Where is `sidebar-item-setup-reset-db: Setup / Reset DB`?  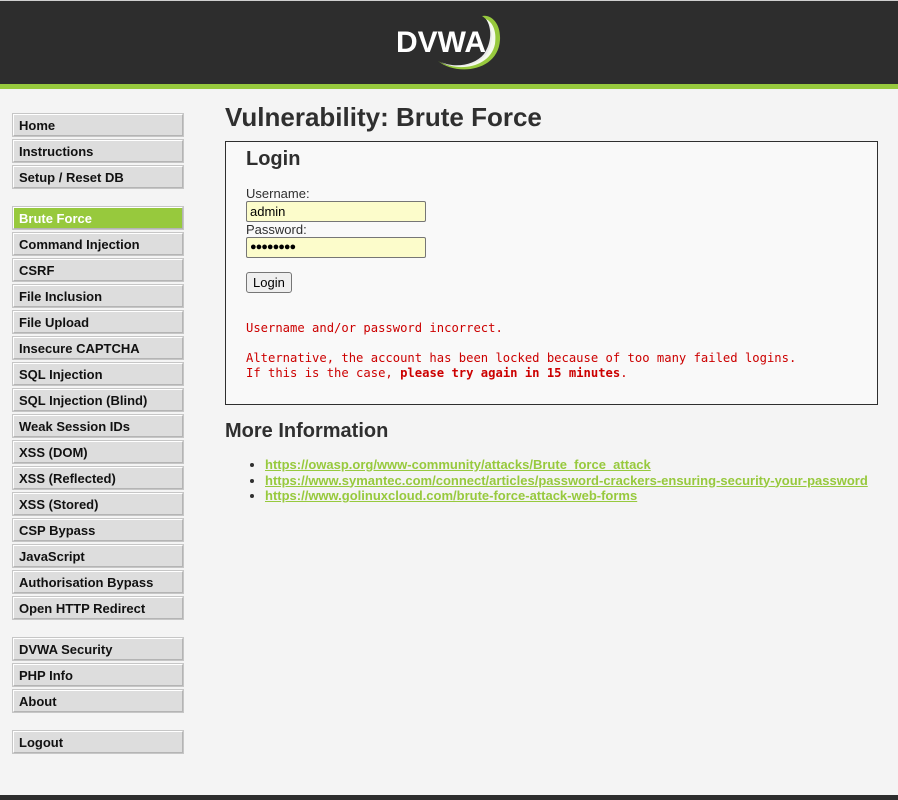 sidebar-item-setup-reset-db: Setup / Reset DB is located at coordinates (98, 177).